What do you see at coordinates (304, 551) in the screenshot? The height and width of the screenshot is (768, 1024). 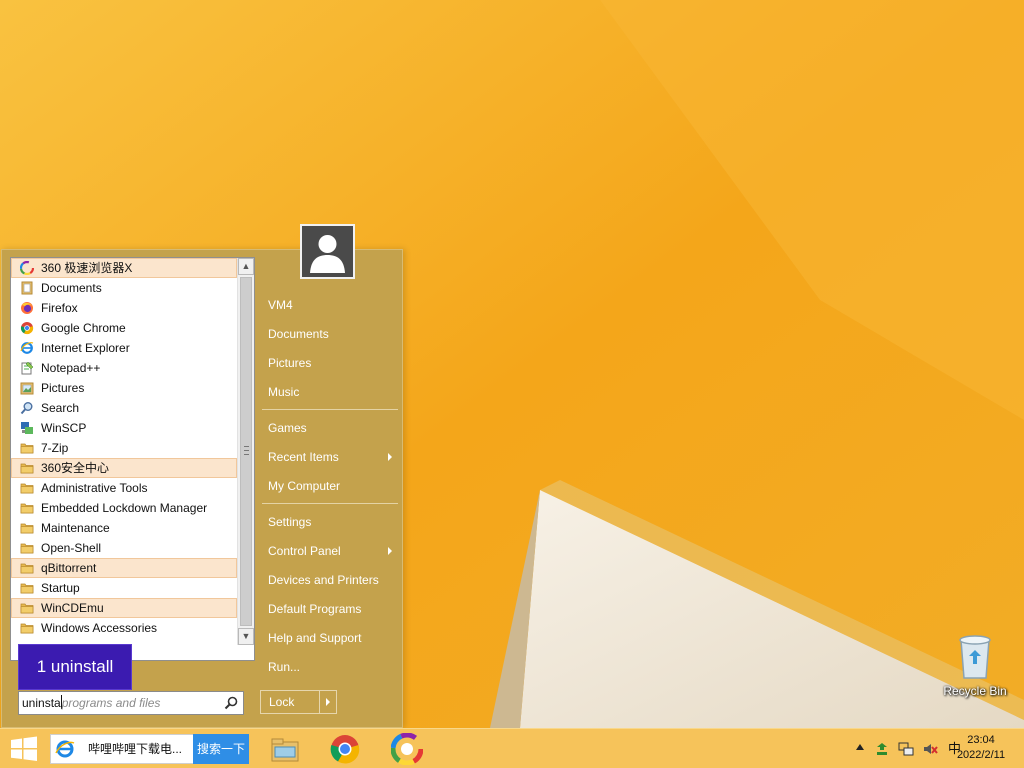 I see `right-item-label: Control Panel` at bounding box center [304, 551].